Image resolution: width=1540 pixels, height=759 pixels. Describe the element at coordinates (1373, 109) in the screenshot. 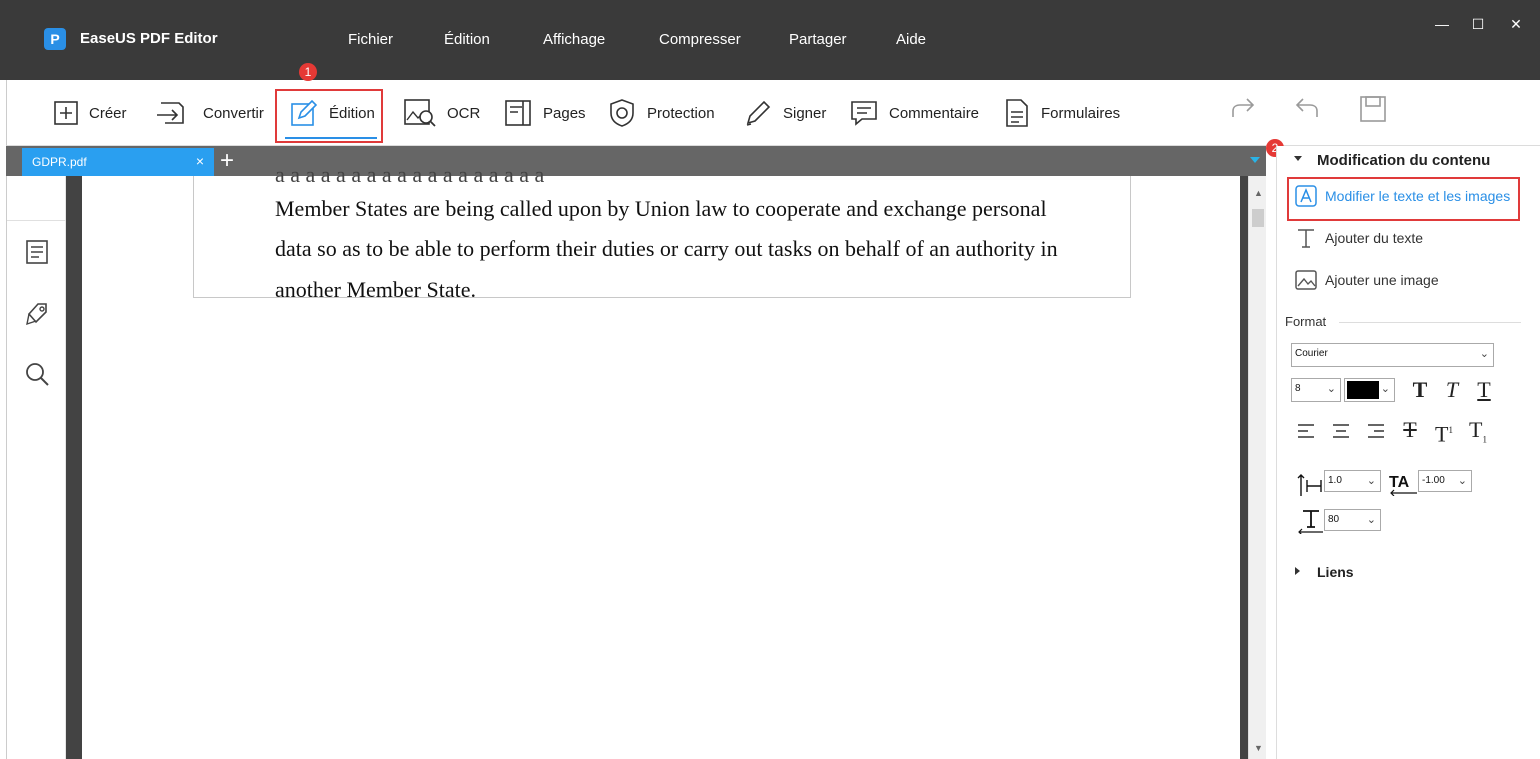

I see `save-icon` at that location.